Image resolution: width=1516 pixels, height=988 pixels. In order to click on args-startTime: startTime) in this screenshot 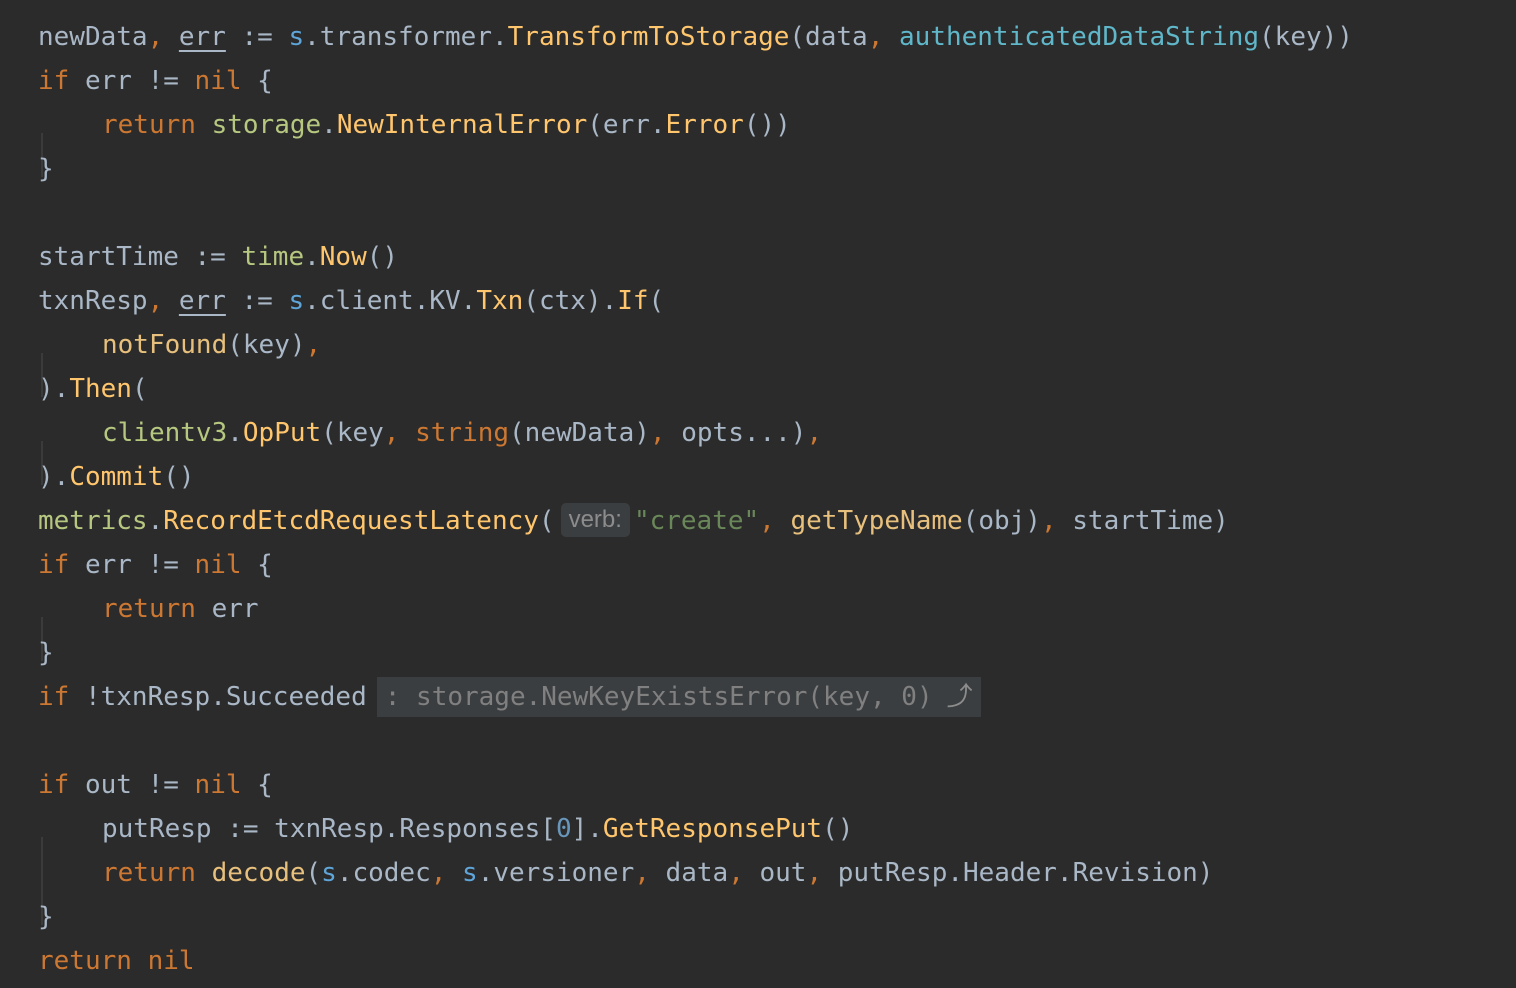, I will do `click(1142, 521)`.